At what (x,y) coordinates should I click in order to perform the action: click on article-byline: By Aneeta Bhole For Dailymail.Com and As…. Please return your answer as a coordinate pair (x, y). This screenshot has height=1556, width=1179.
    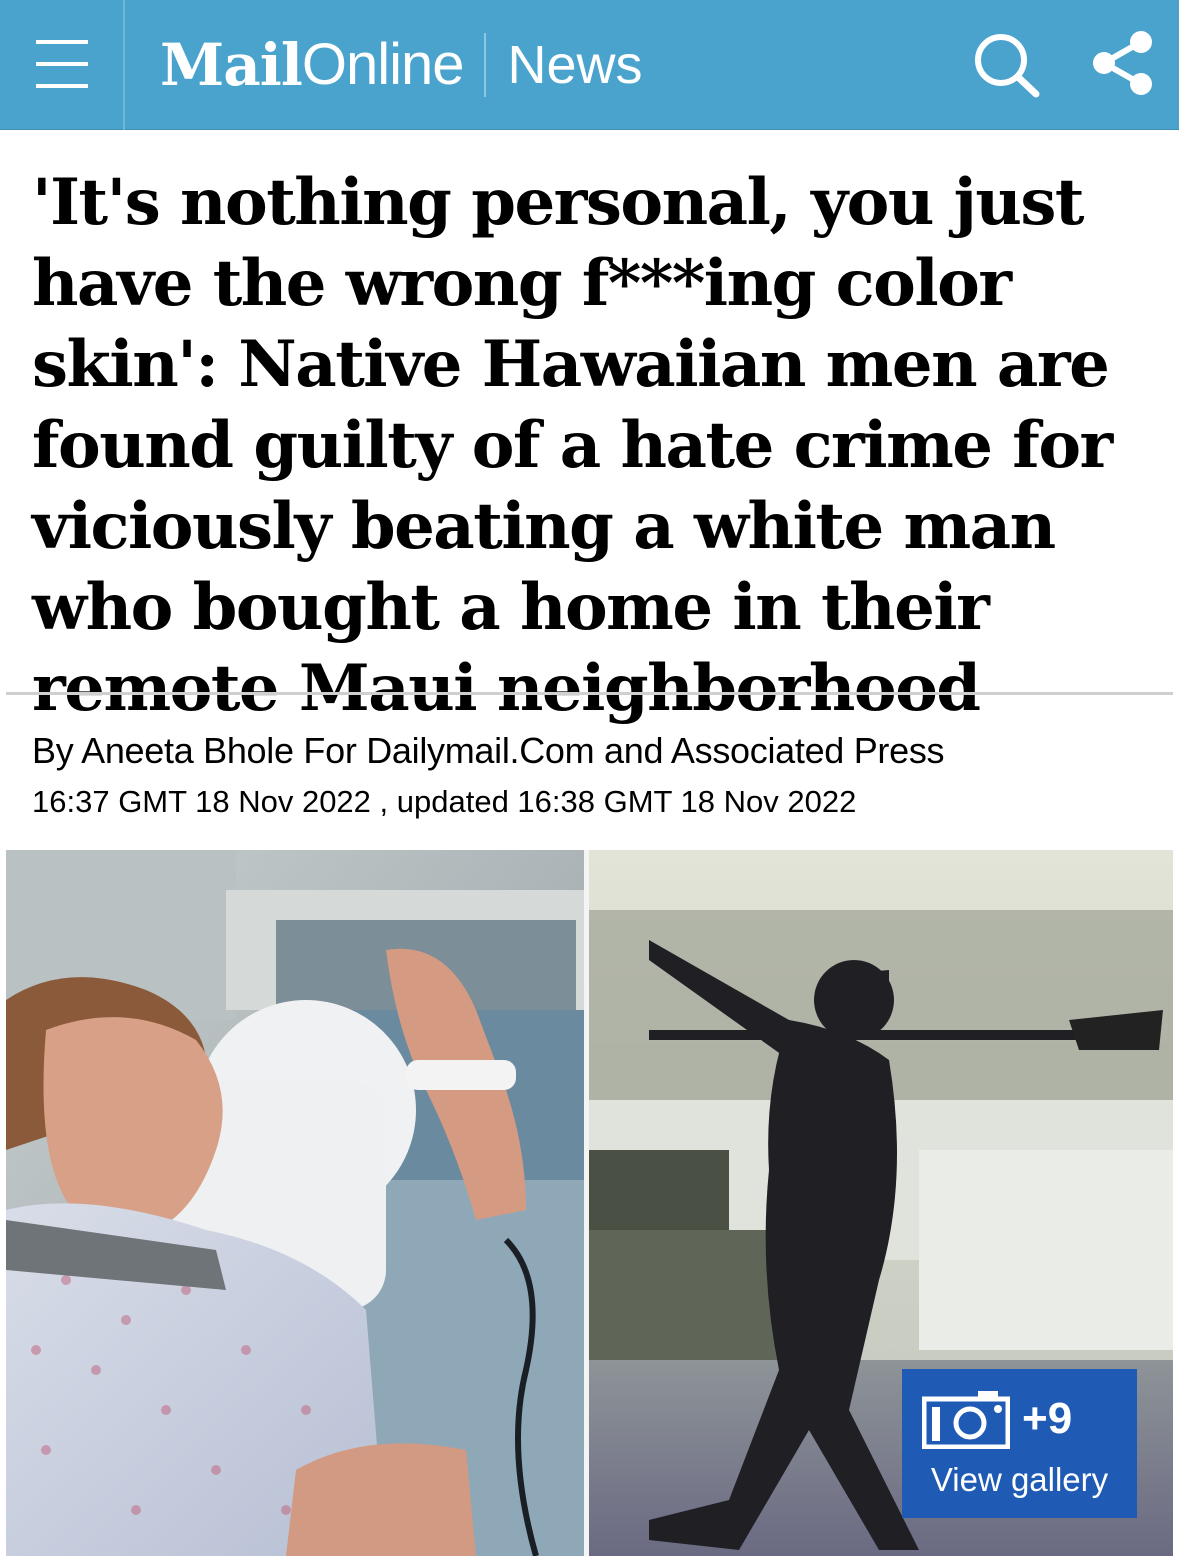
    Looking at the image, I should click on (488, 750).